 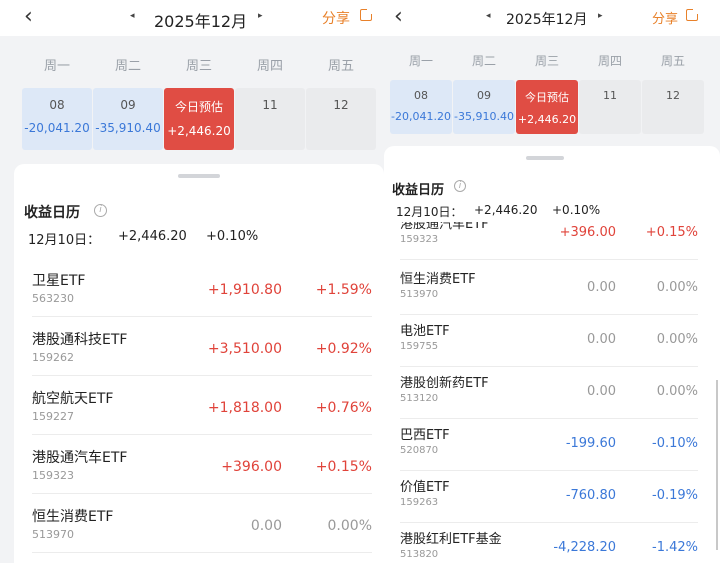 What do you see at coordinates (419, 502) in the screenshot?
I see `fund-code: 159263` at bounding box center [419, 502].